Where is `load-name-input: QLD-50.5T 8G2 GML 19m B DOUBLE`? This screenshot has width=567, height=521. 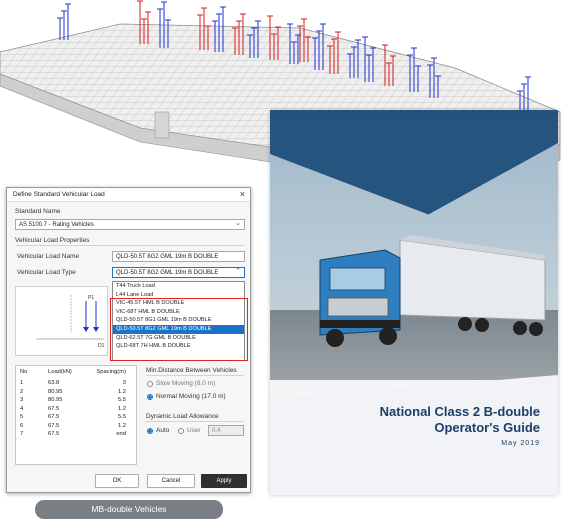 load-name-input: QLD-50.5T 8G2 GML 19m B DOUBLE is located at coordinates (178, 256).